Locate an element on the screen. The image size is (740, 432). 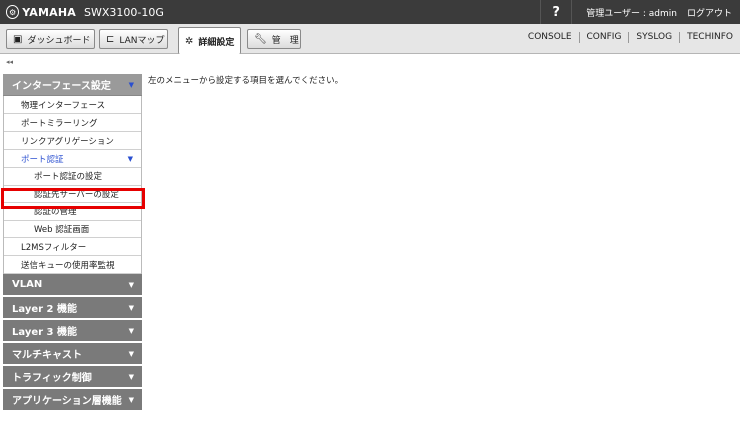
section-multicast: マルチキャスト ▼ is located at coordinates (72, 354).